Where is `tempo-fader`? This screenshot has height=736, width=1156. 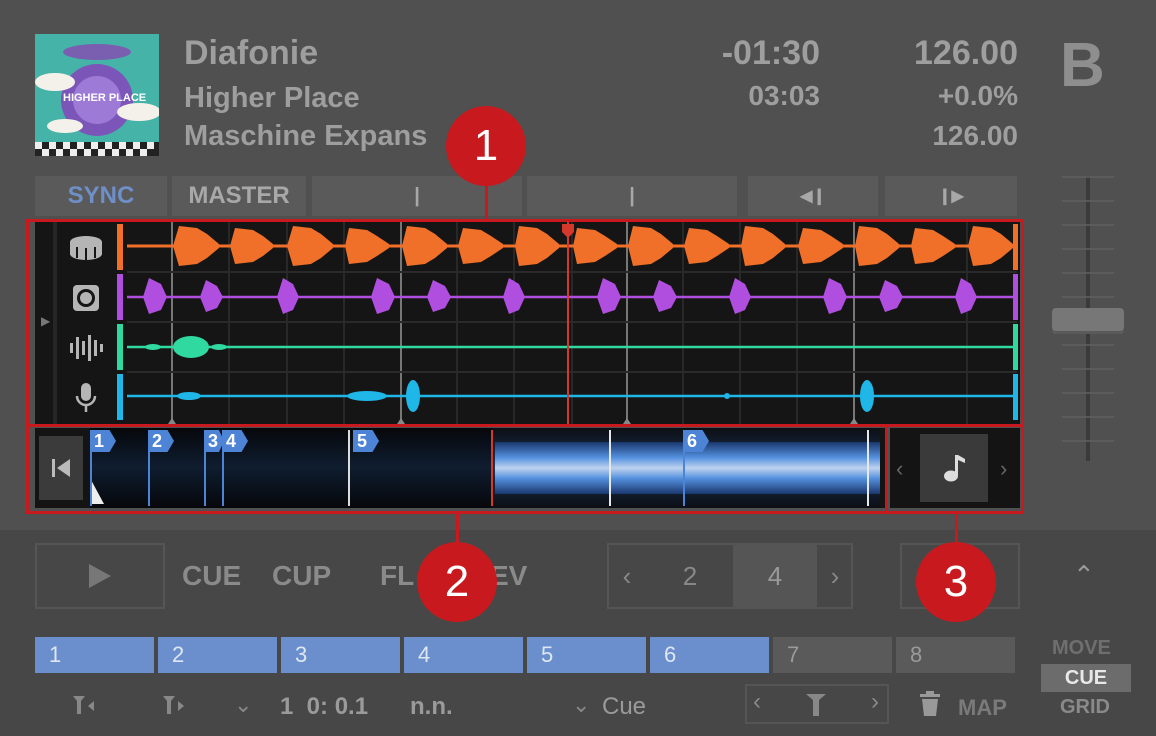 tempo-fader is located at coordinates (1088, 321).